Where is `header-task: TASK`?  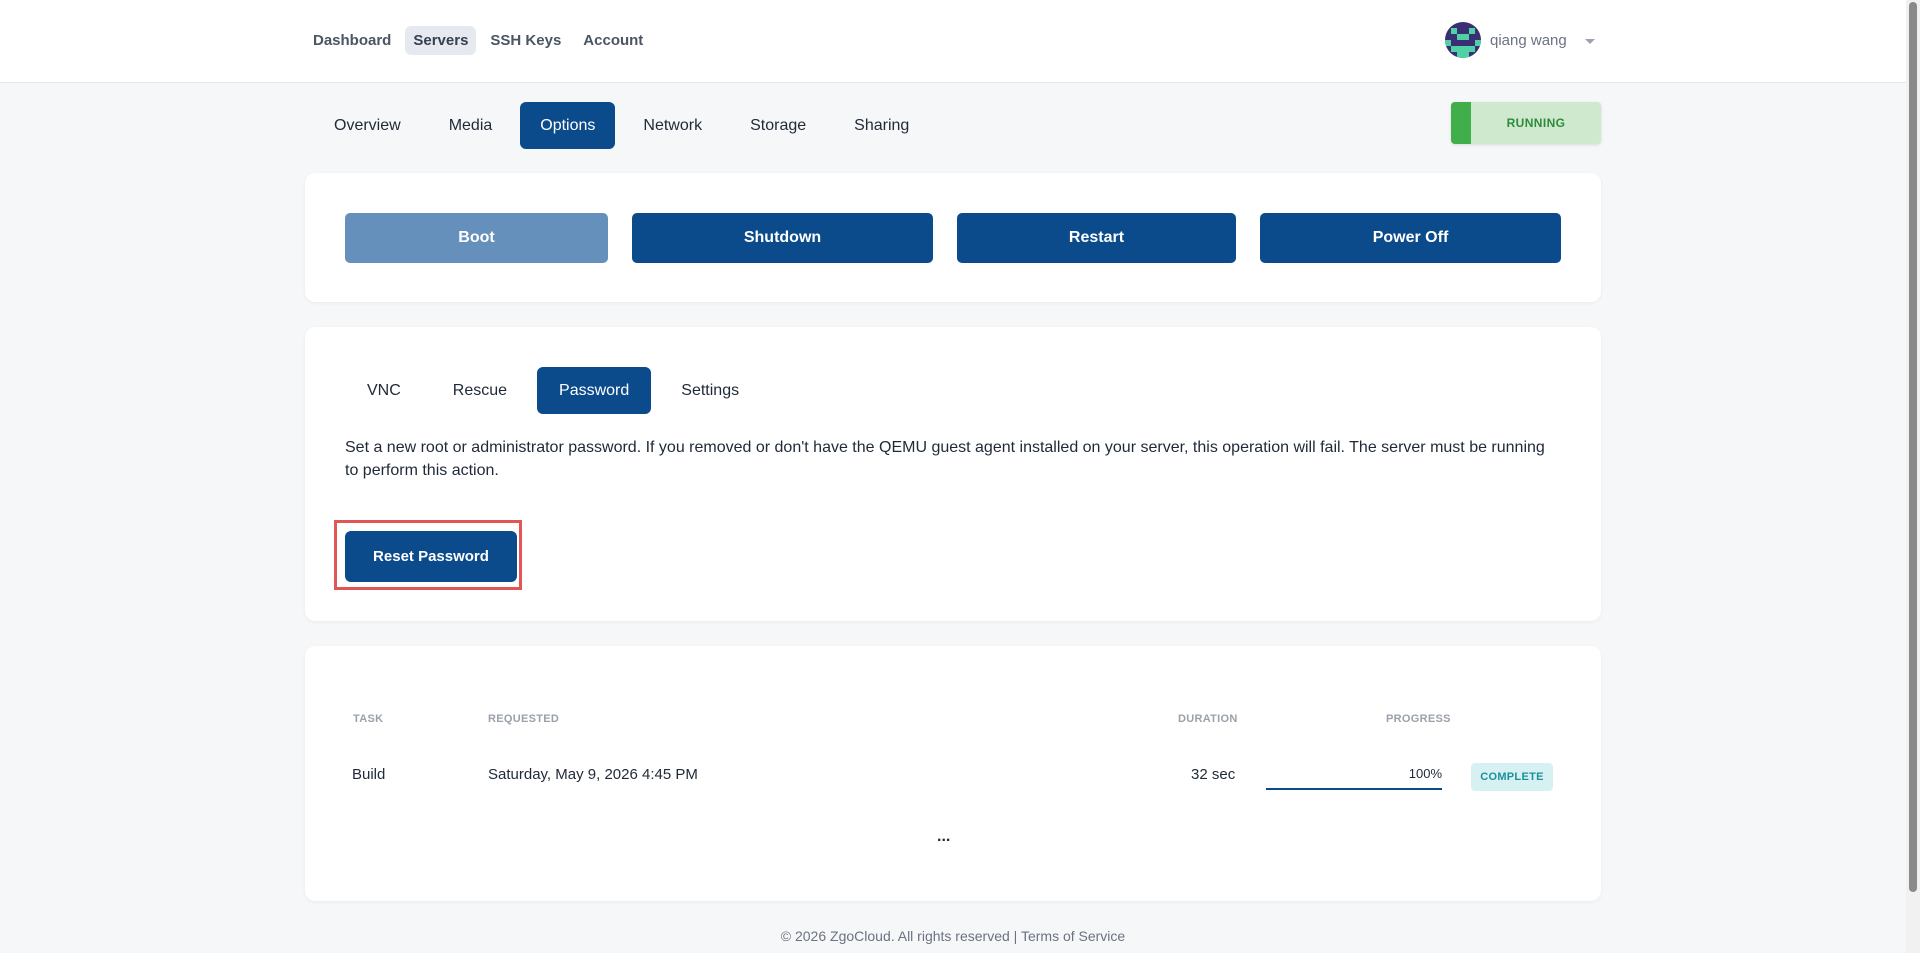
header-task: TASK is located at coordinates (368, 719).